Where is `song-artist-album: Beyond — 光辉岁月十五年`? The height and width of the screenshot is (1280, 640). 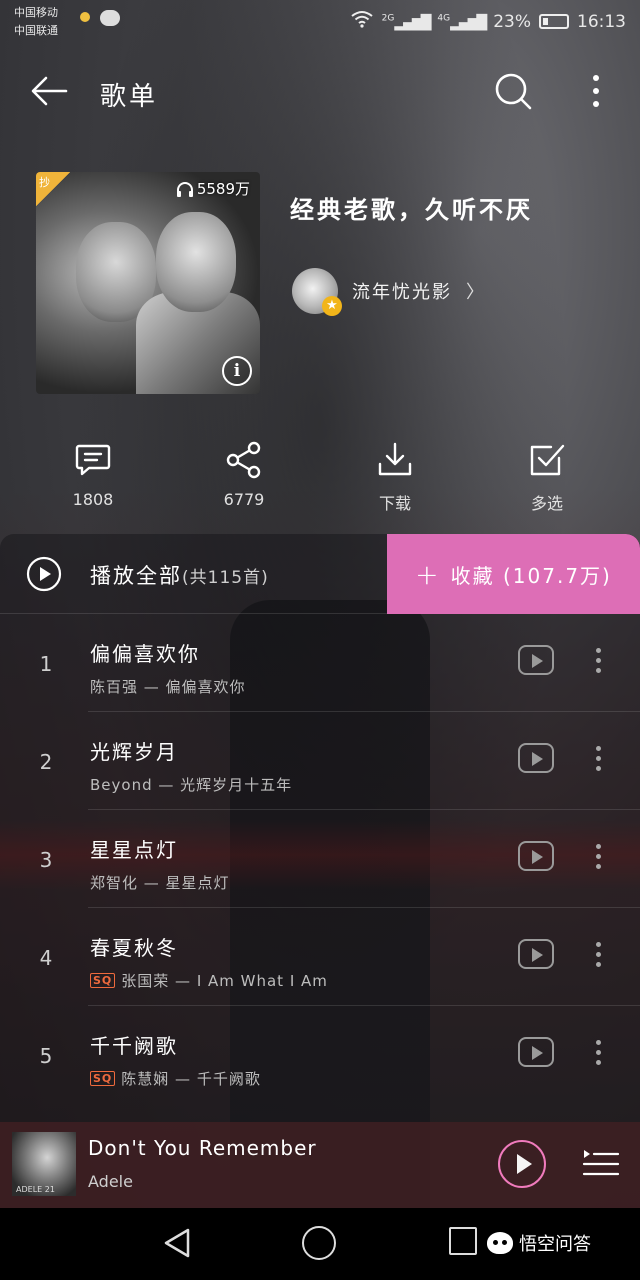
song-artist-album: Beyond — 光辉岁月十五年 is located at coordinates (191, 785).